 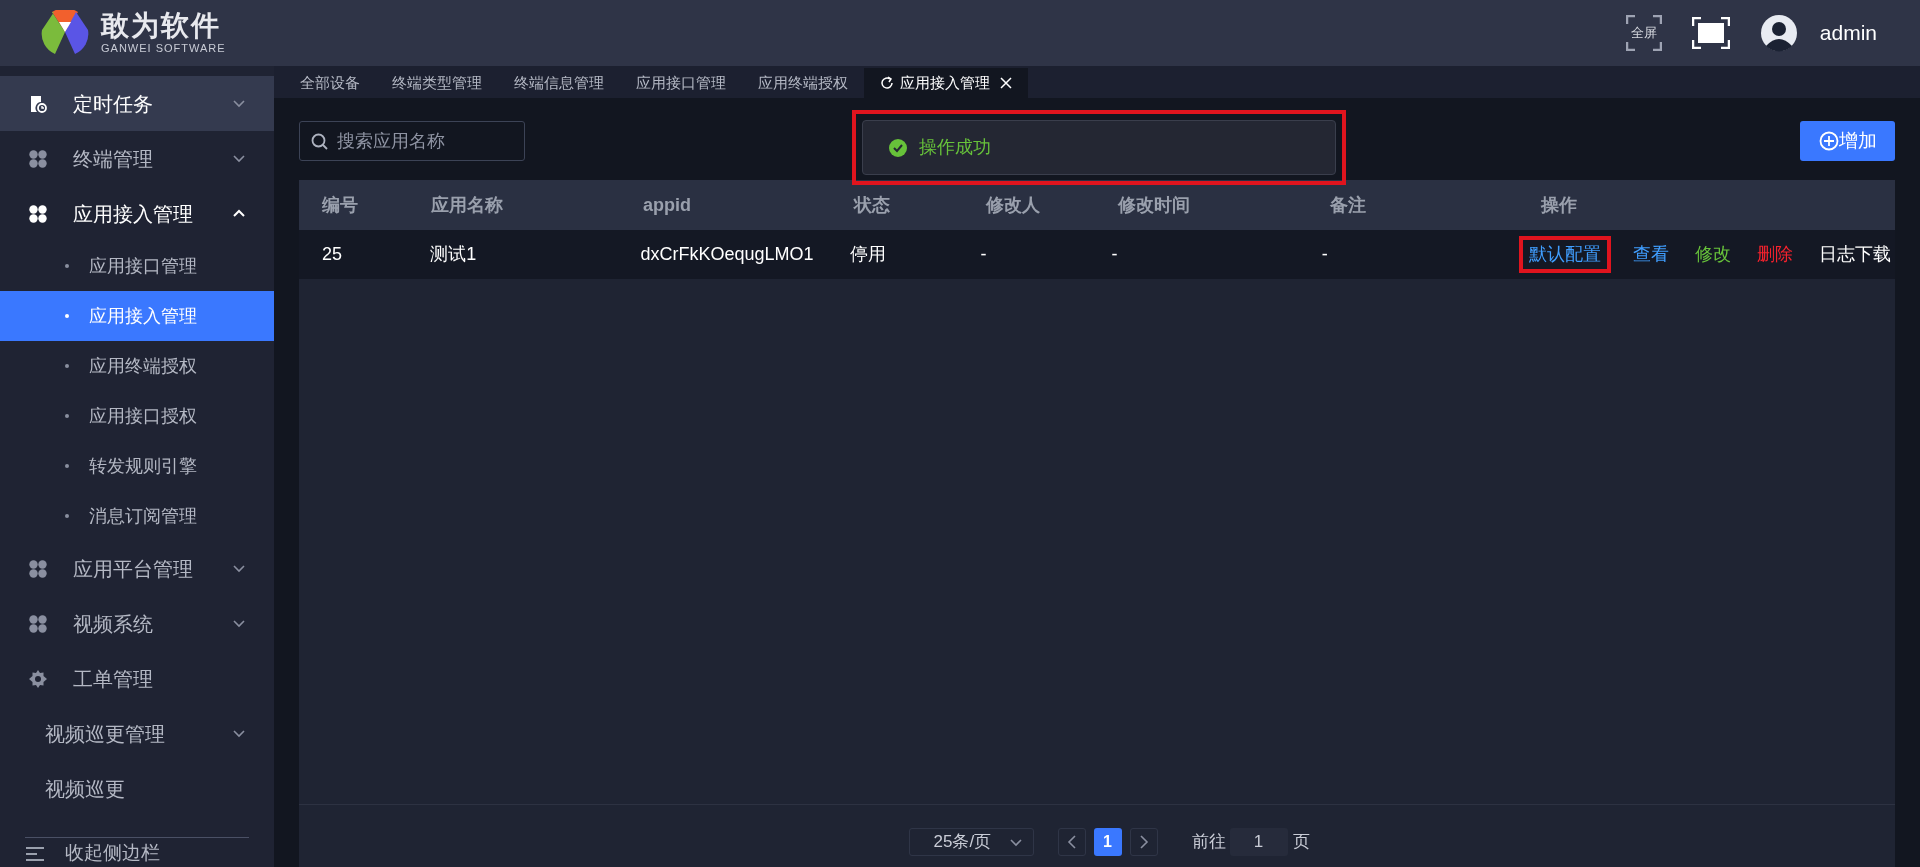 What do you see at coordinates (137, 366) in the screenshot?
I see `sidebar-subitem: 应用终端授权` at bounding box center [137, 366].